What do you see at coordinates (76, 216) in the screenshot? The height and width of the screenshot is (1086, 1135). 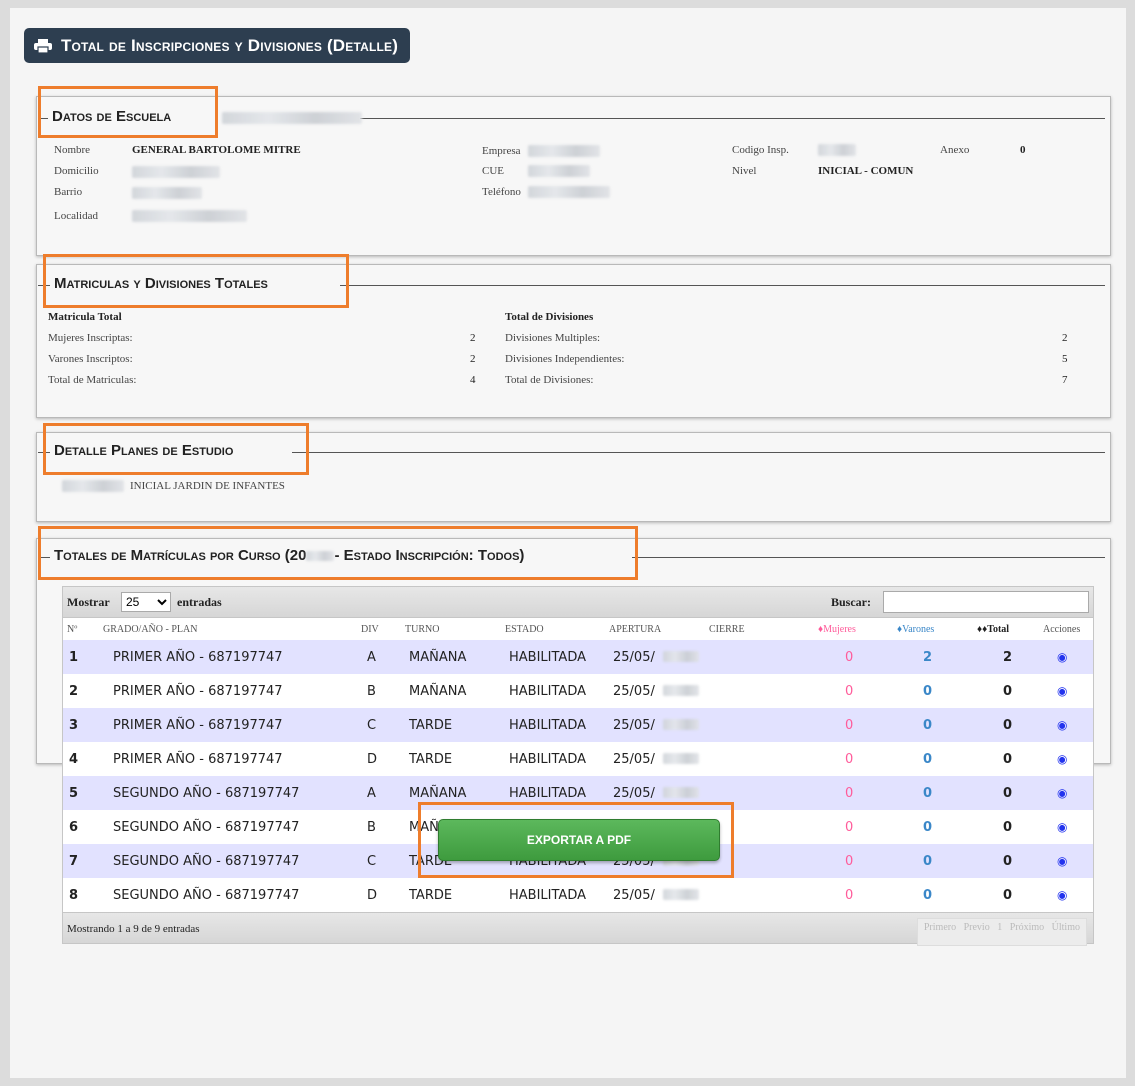 I see `localidad-label: Localidad` at bounding box center [76, 216].